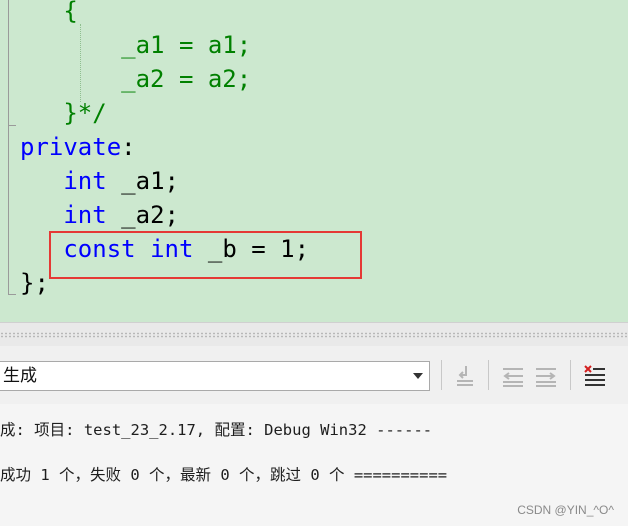  Describe the element at coordinates (128, 147) in the screenshot. I see `code-token: :` at that location.